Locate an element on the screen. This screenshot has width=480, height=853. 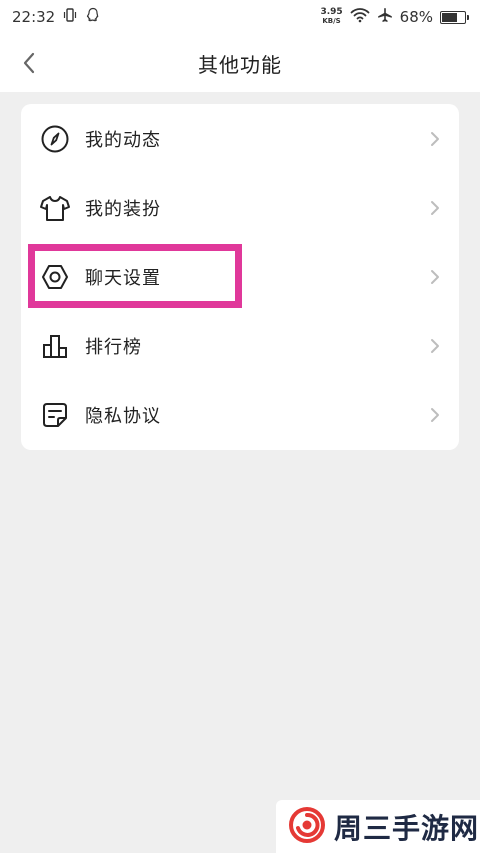
status-left: 22:32 is located at coordinates (56, 17).